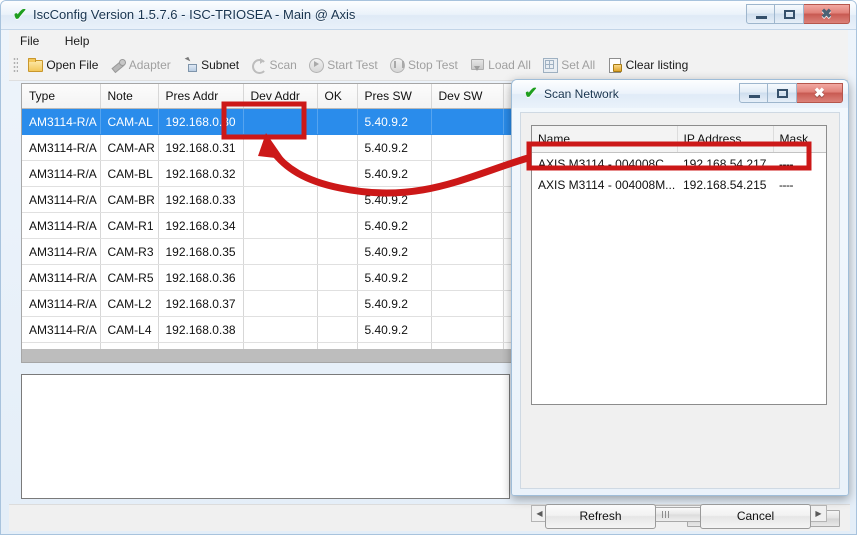  I want to click on toolbar-adapter-button: Adapter, so click(141, 64).